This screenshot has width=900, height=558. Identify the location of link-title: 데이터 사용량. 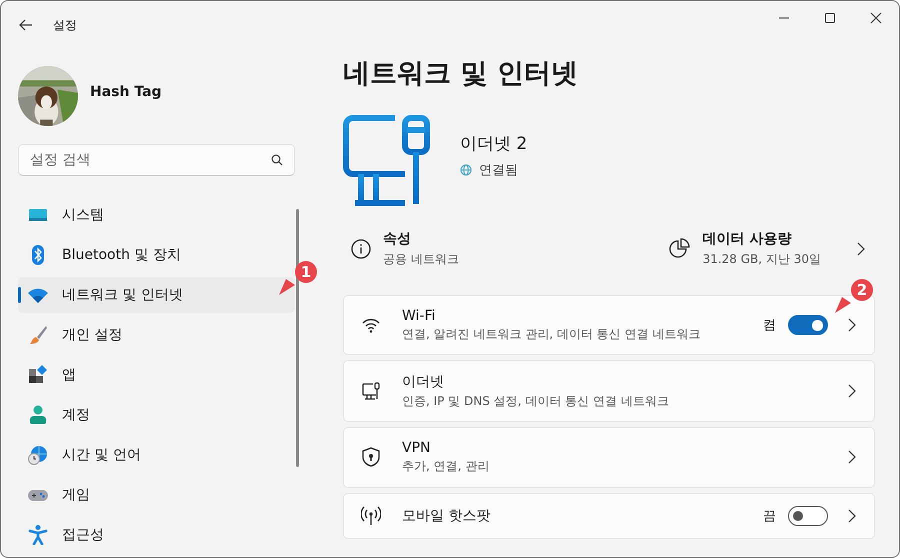
(747, 239).